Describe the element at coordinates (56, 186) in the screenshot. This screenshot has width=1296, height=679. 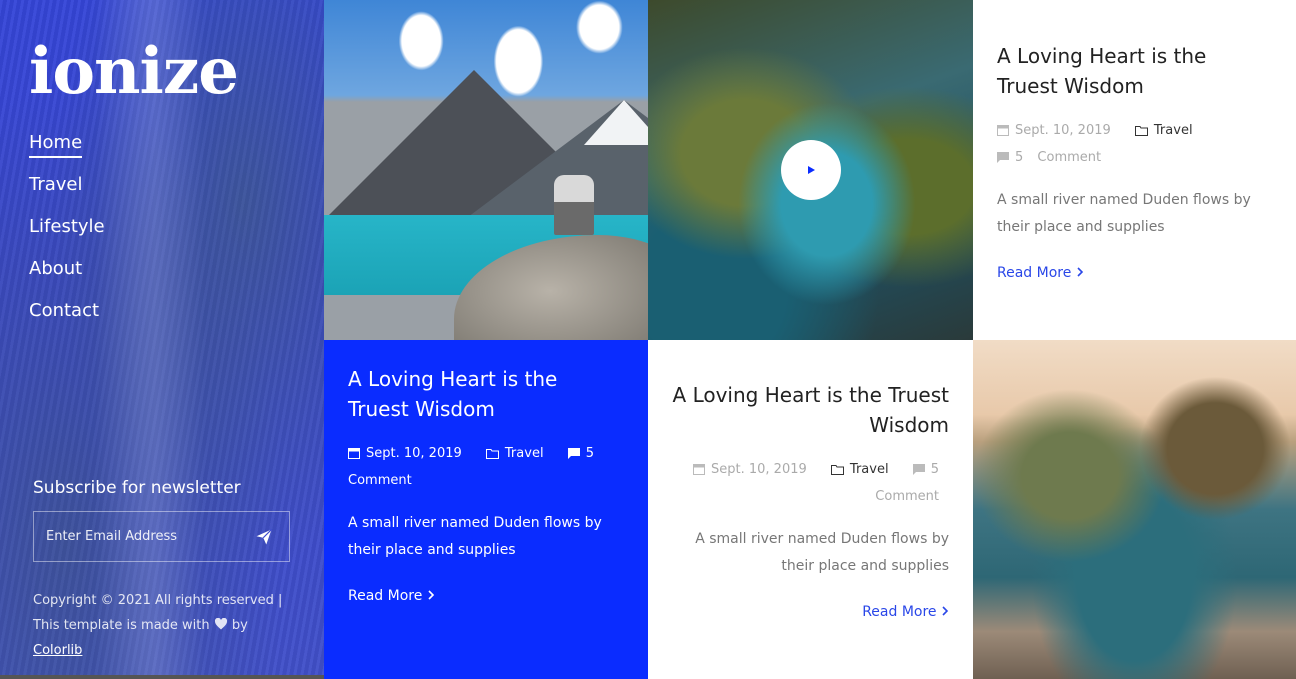
I see `nav-item-travel: Travel` at that location.